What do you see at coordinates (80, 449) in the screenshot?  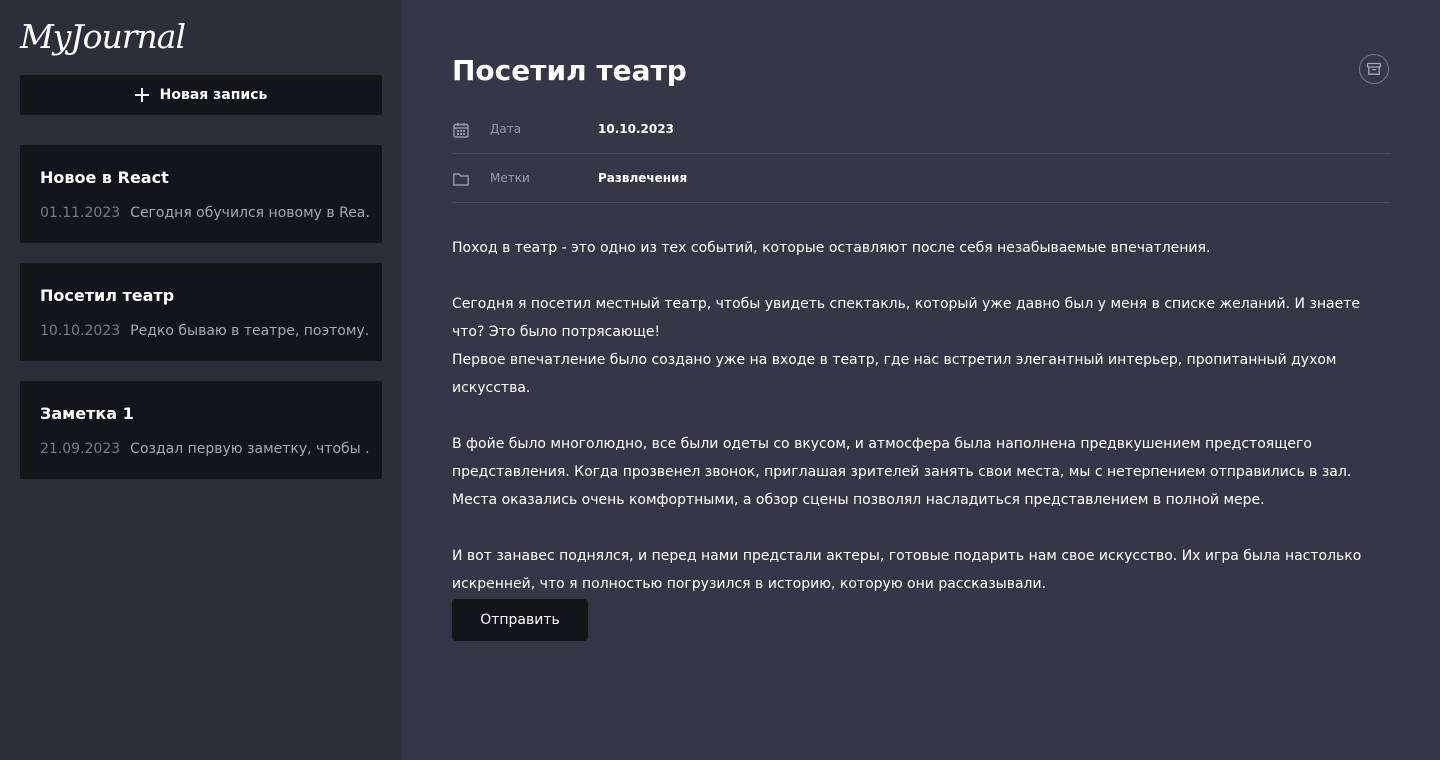 I see `entry-date: 21.09.2023` at bounding box center [80, 449].